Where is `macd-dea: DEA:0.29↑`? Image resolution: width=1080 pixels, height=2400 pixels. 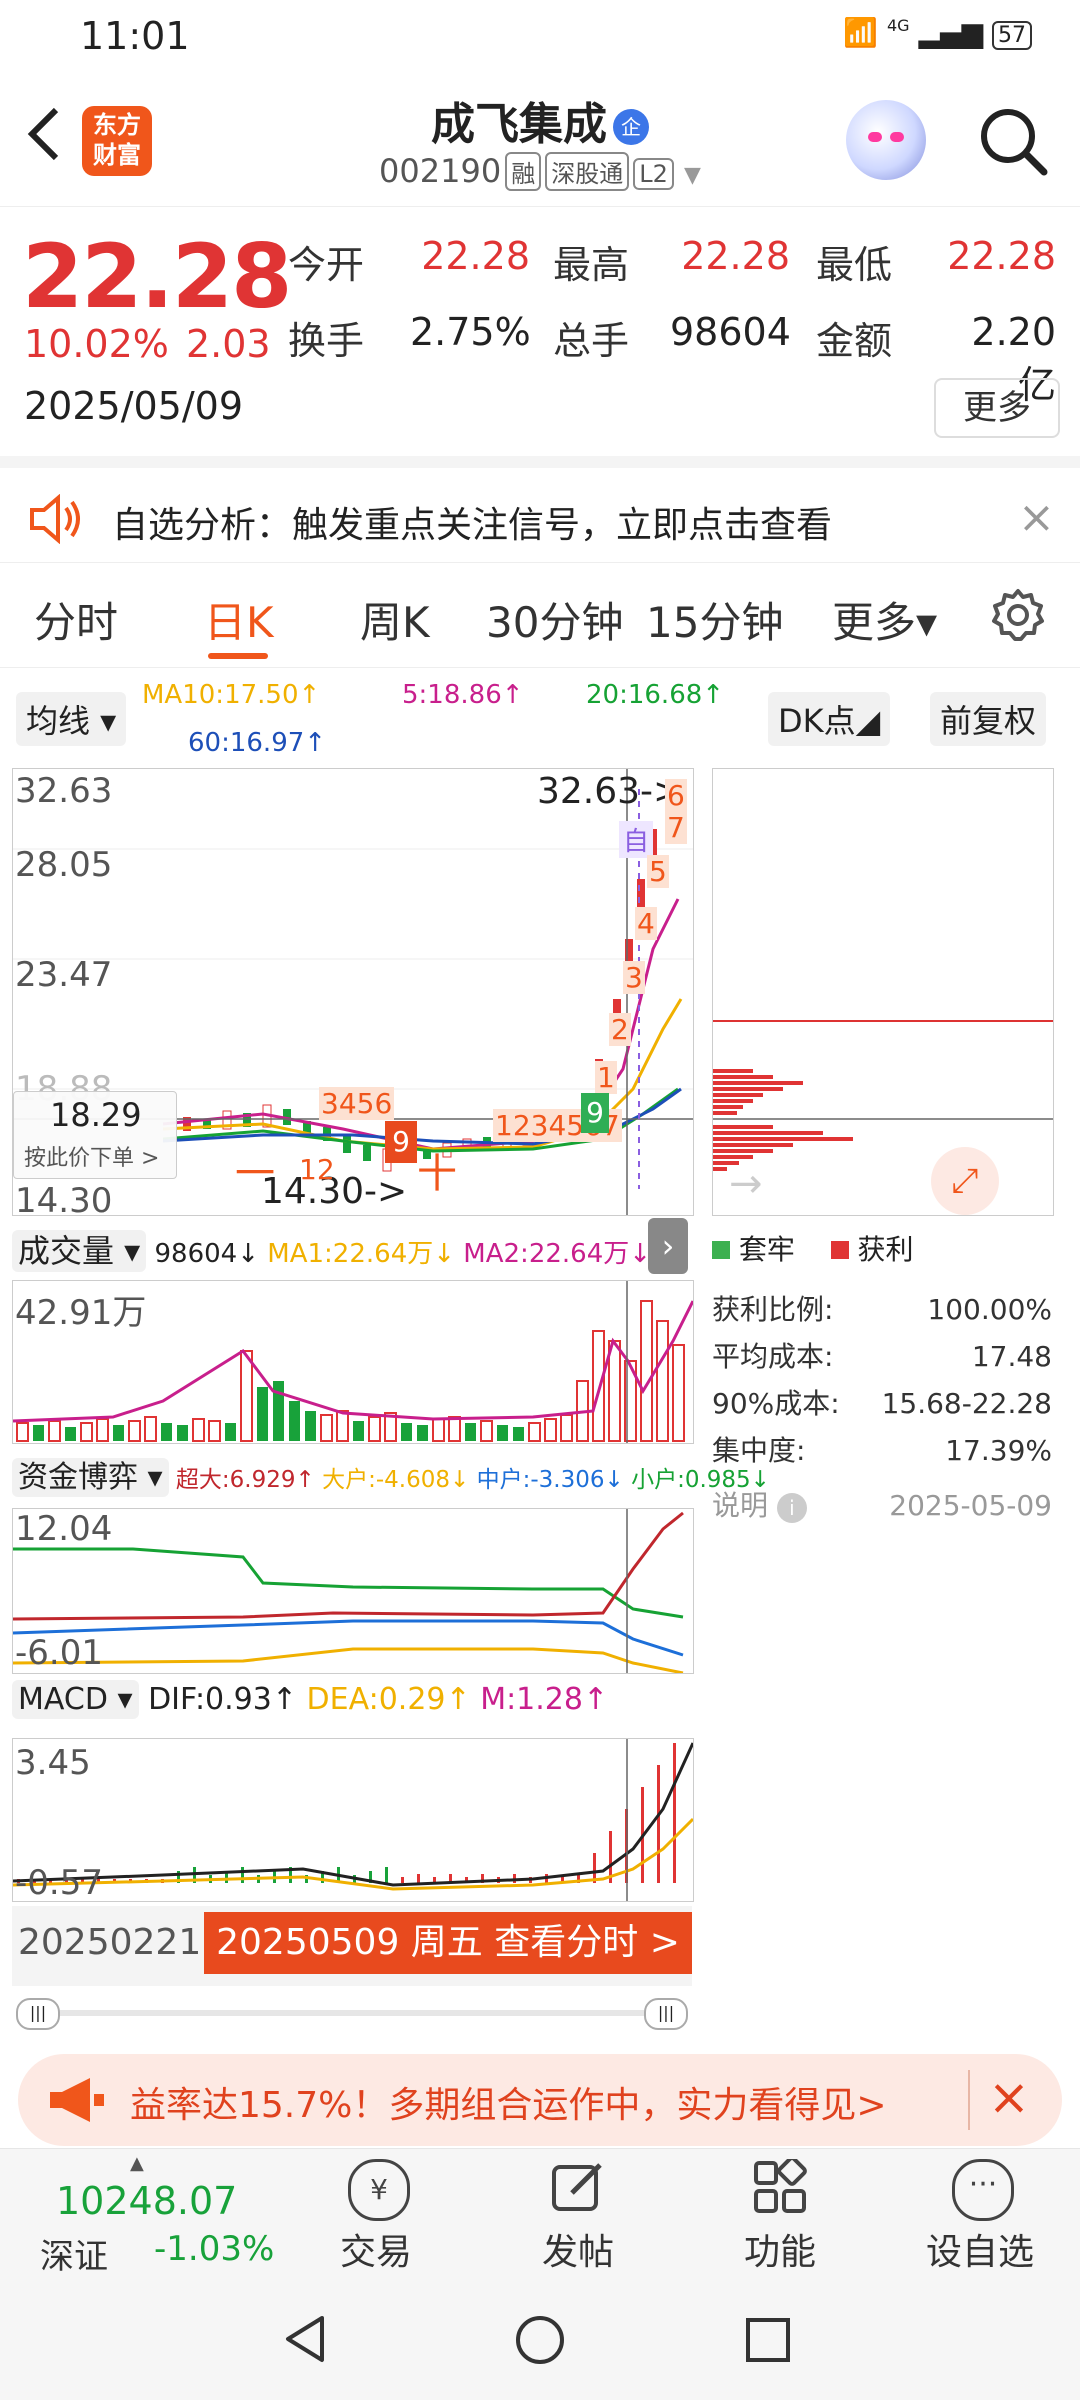
macd-dea: DEA:0.29↑ is located at coordinates (388, 1699).